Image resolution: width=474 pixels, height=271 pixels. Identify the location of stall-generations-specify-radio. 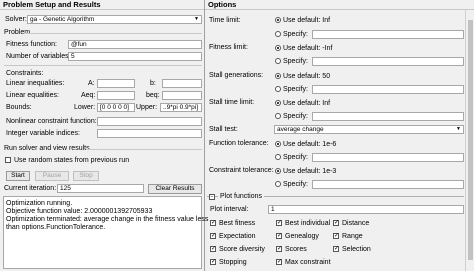
(278, 89).